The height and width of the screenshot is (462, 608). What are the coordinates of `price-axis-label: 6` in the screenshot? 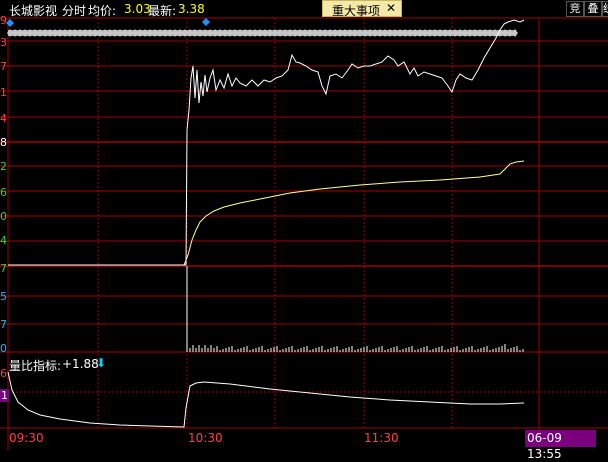 It's located at (3, 192).